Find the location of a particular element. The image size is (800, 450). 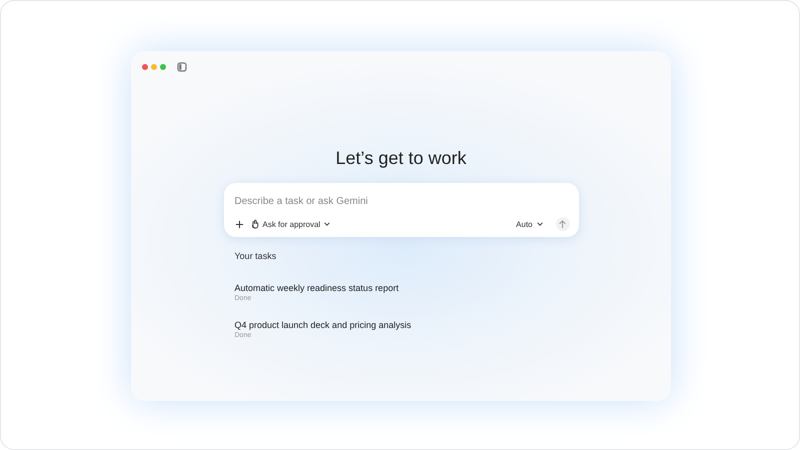

heading: Let’s get to work is located at coordinates (401, 158).